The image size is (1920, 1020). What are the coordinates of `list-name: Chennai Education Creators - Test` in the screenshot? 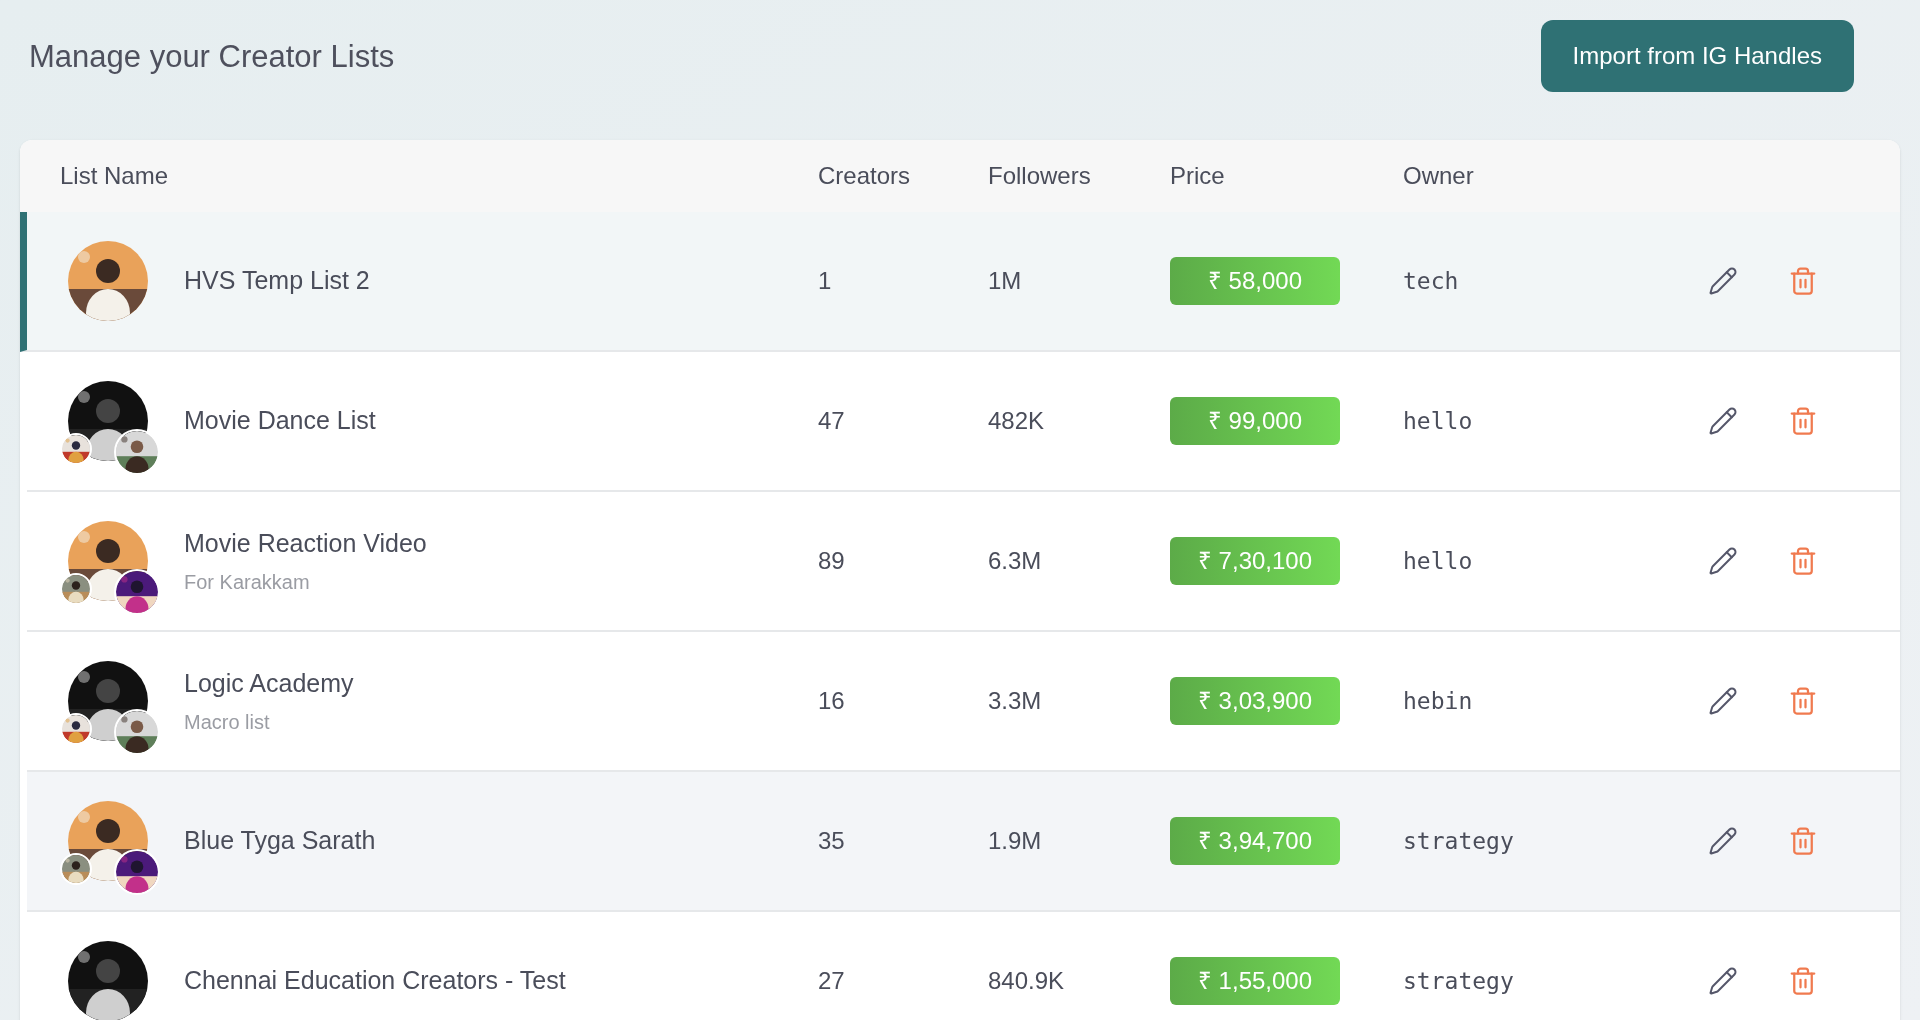 It's located at (375, 981).